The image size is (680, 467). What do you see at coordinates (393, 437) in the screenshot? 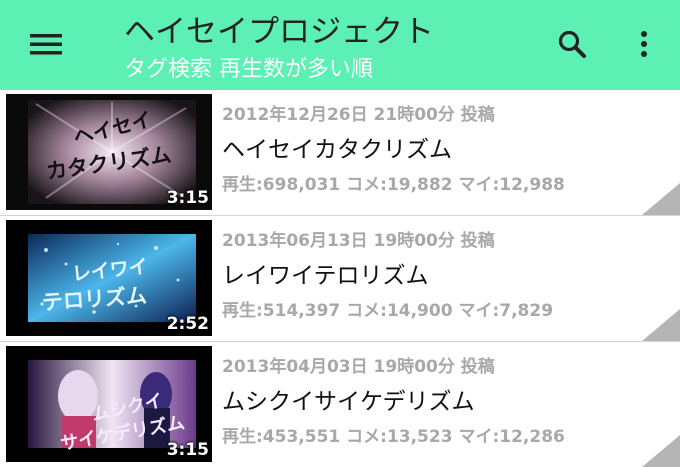
I see `video-stats: 再生:453,551 コメ:13,523 マイ:12,286` at bounding box center [393, 437].